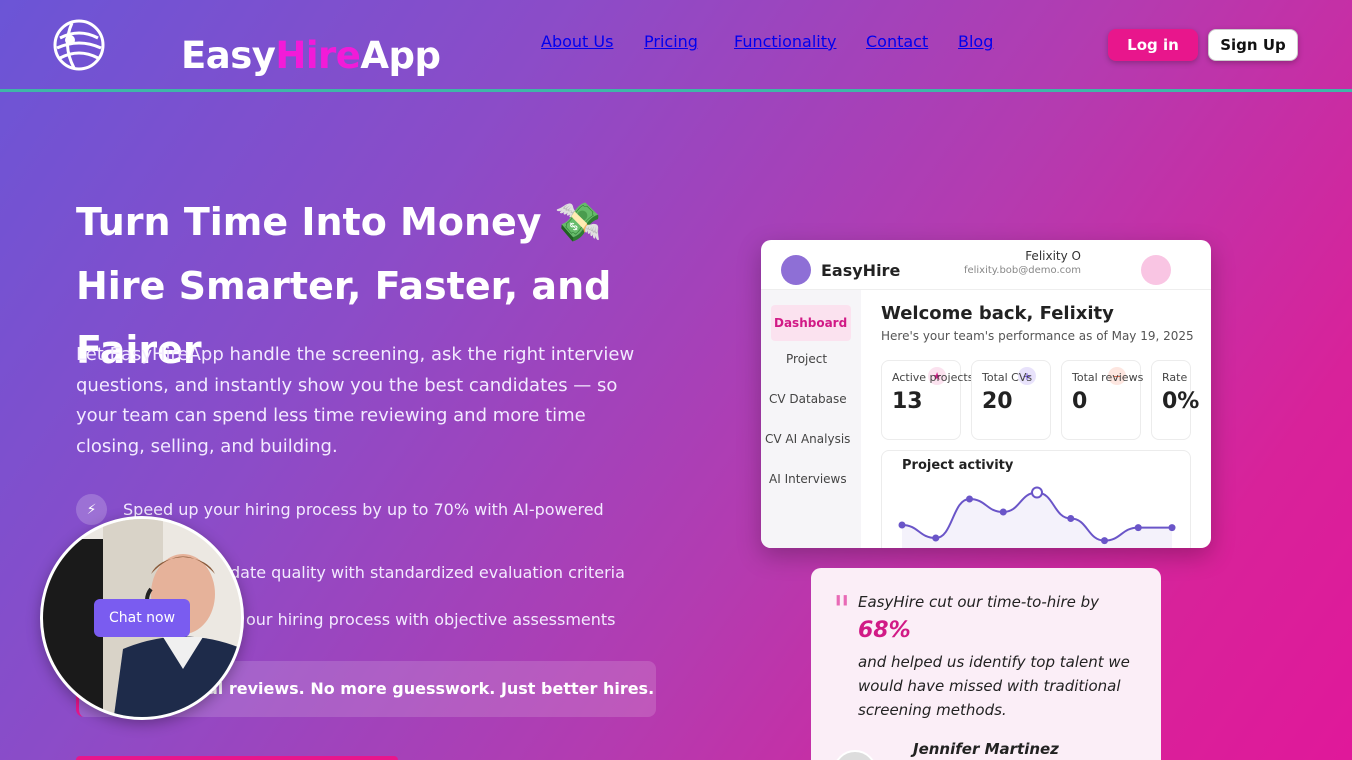  Describe the element at coordinates (1175, 377) in the screenshot. I see `stat-label: Rate` at that location.